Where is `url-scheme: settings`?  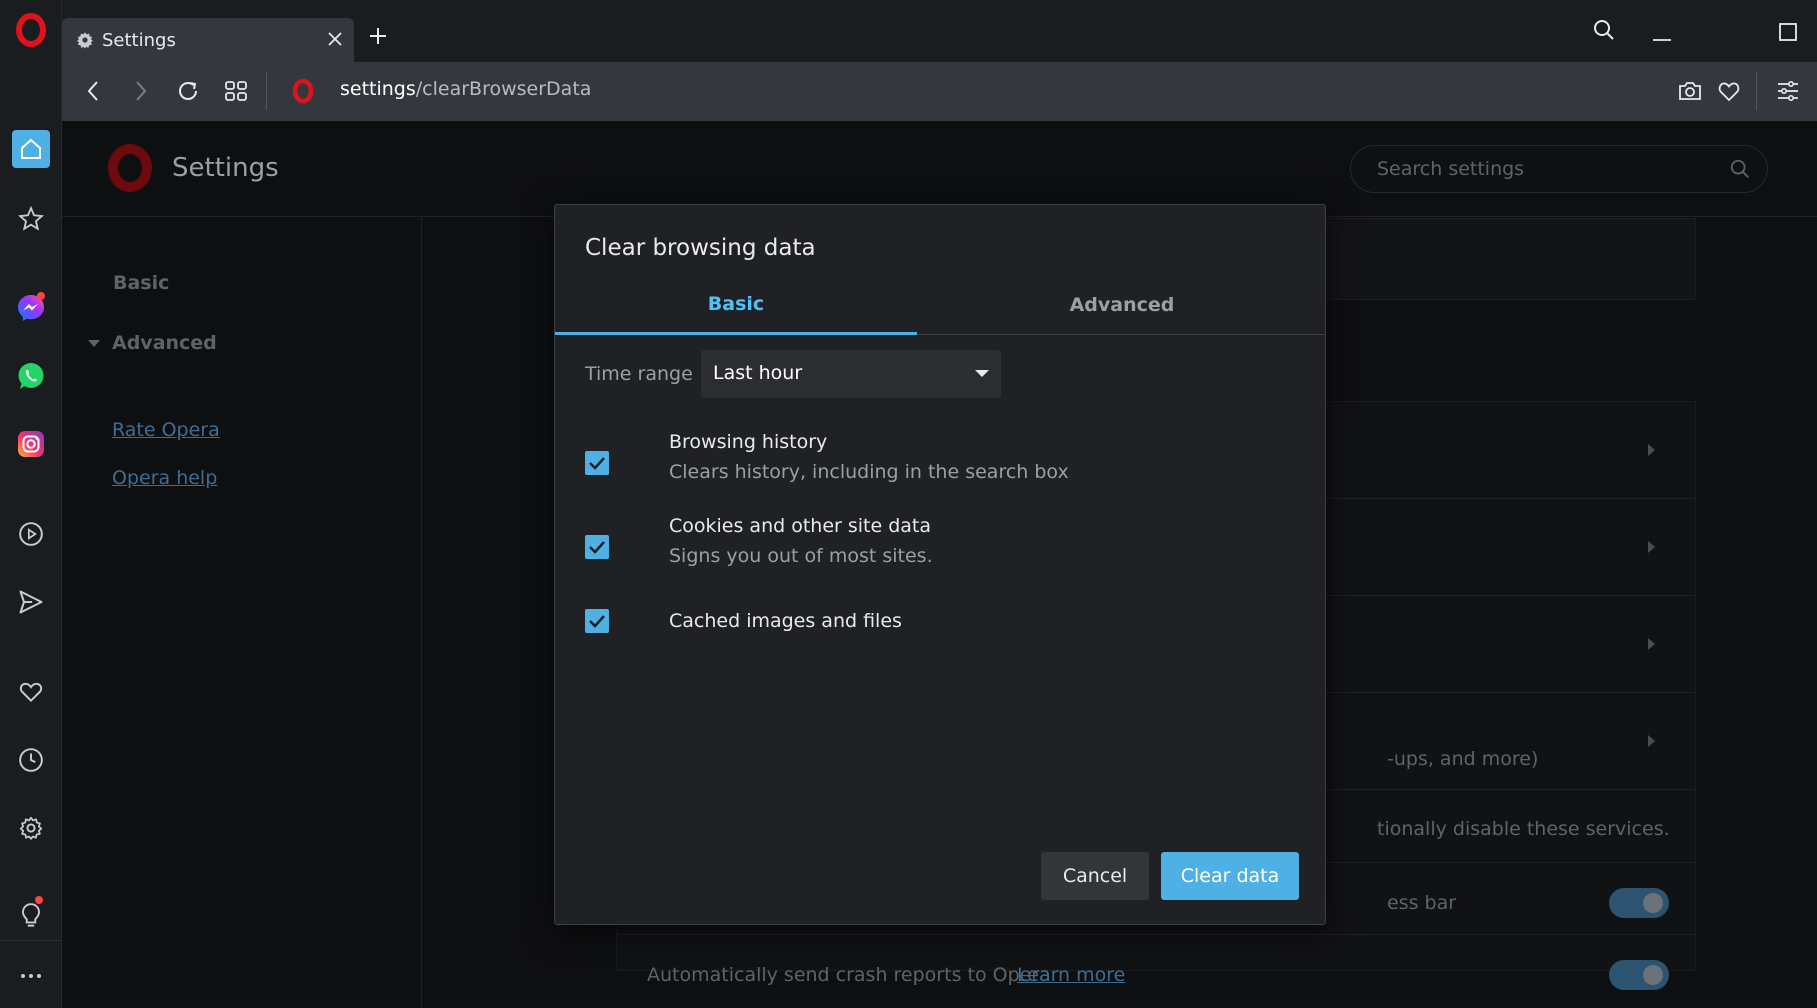 url-scheme: settings is located at coordinates (378, 89).